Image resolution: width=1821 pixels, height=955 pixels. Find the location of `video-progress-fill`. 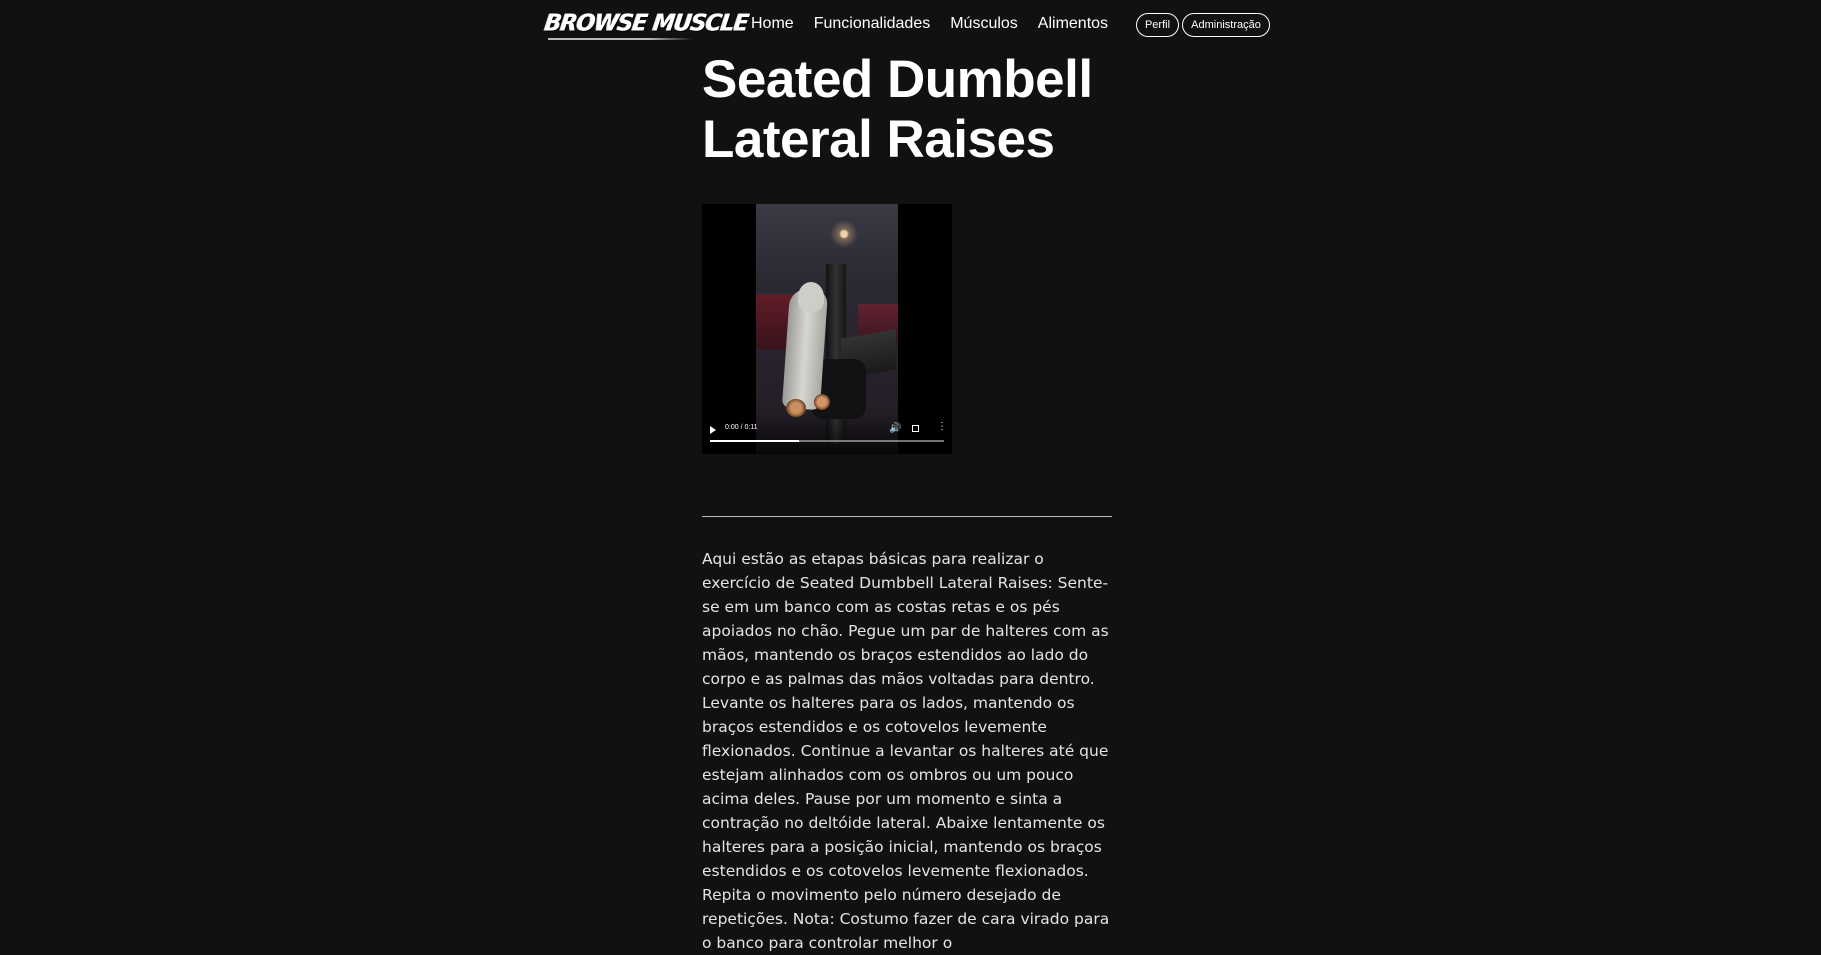

video-progress-fill is located at coordinates (754, 441).